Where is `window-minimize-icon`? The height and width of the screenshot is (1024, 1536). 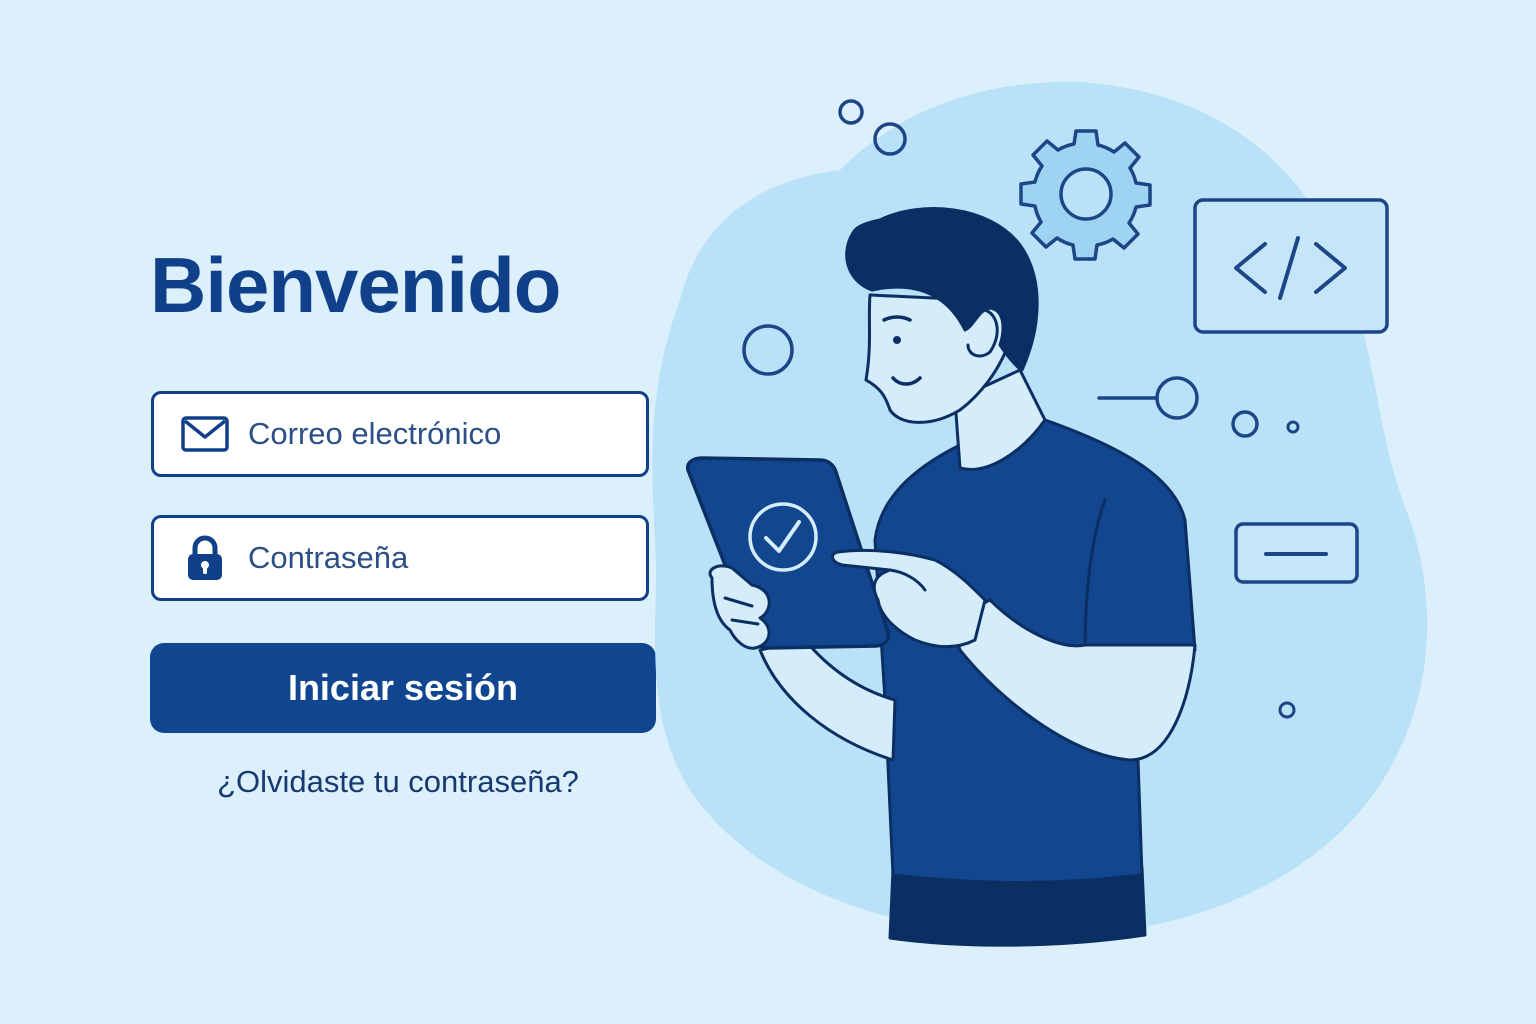 window-minimize-icon is located at coordinates (1296, 553).